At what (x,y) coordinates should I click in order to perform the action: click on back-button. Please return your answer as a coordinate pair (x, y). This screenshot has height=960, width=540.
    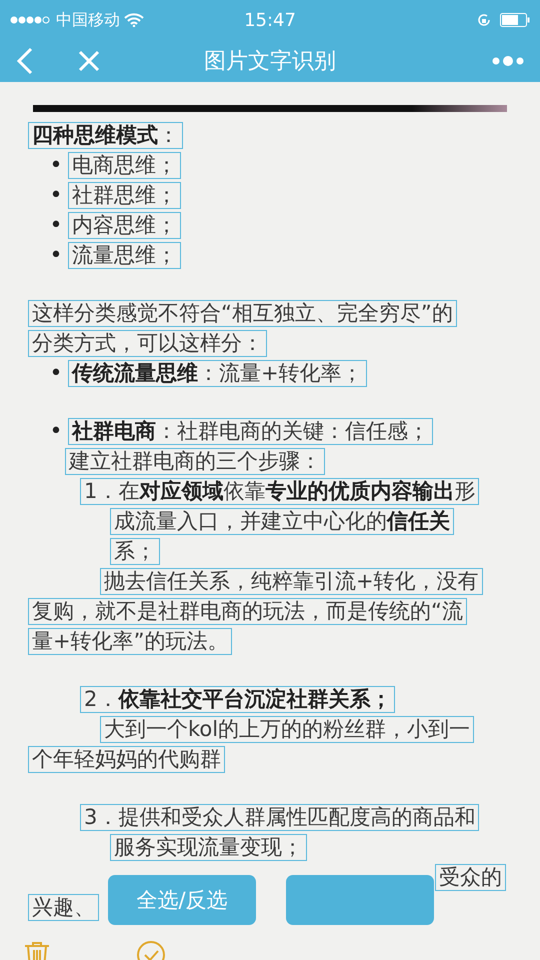
    Looking at the image, I should click on (25, 61).